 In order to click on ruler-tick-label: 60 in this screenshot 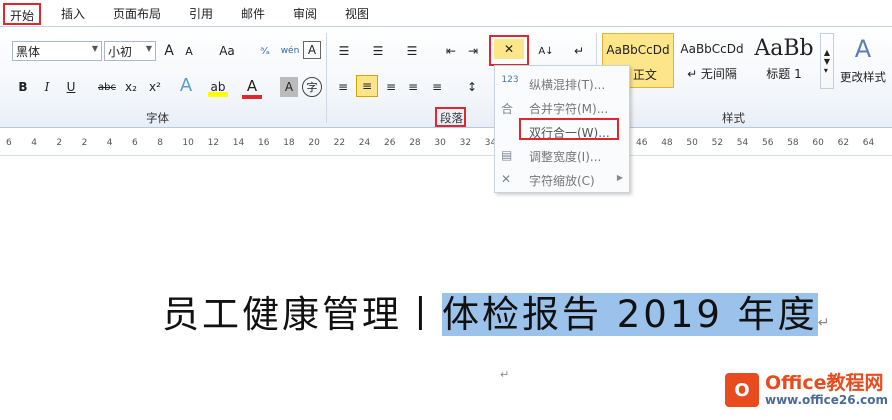, I will do `click(818, 143)`.